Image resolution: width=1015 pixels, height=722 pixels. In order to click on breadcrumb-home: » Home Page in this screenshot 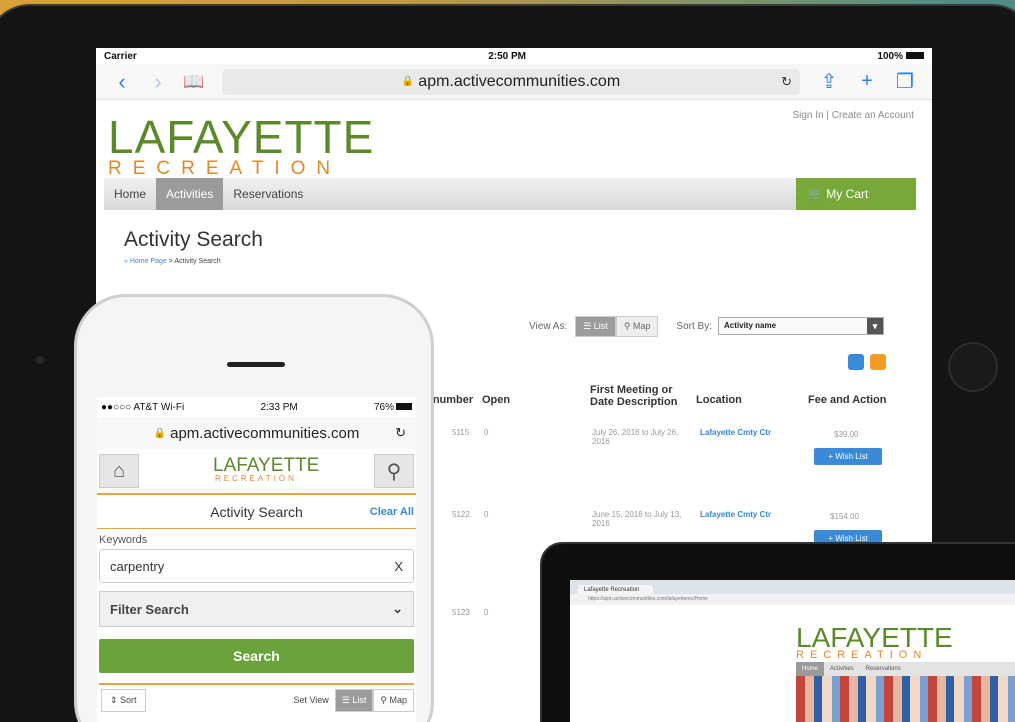, I will do `click(145, 261)`.